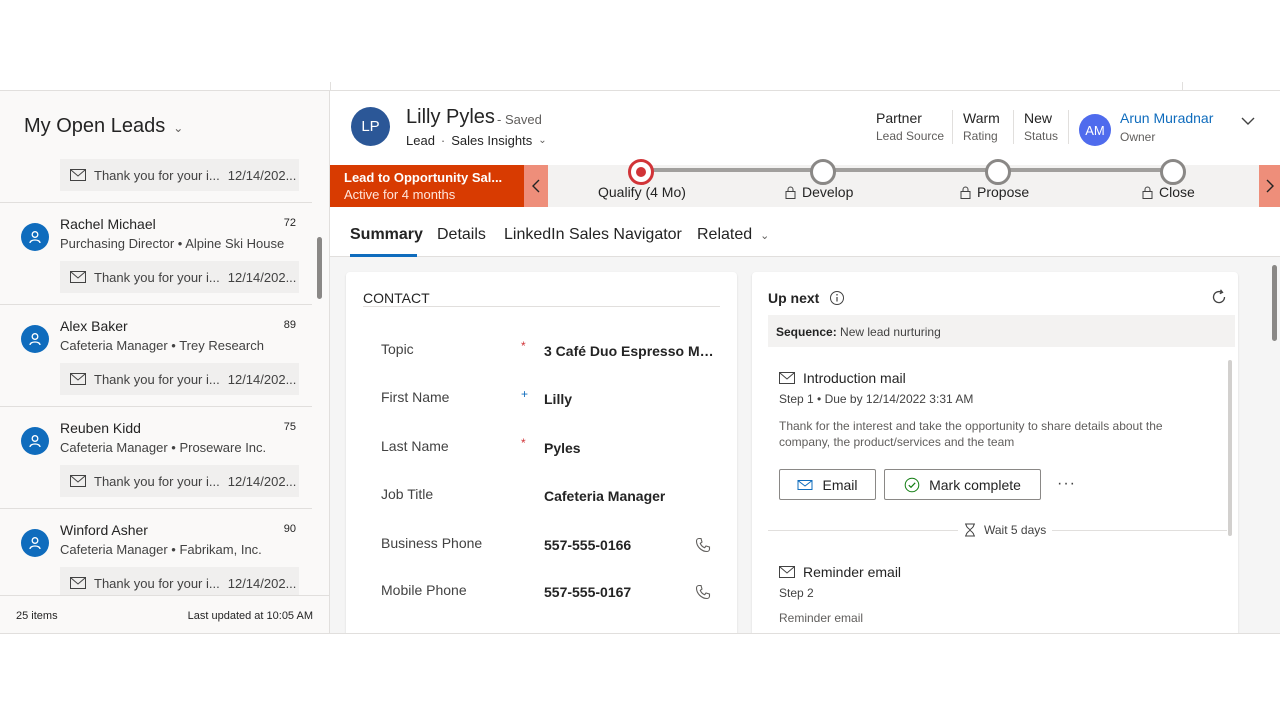 The height and width of the screenshot is (720, 1280). Describe the element at coordinates (733, 235) in the screenshot. I see `tab-related: Related ⌄` at that location.